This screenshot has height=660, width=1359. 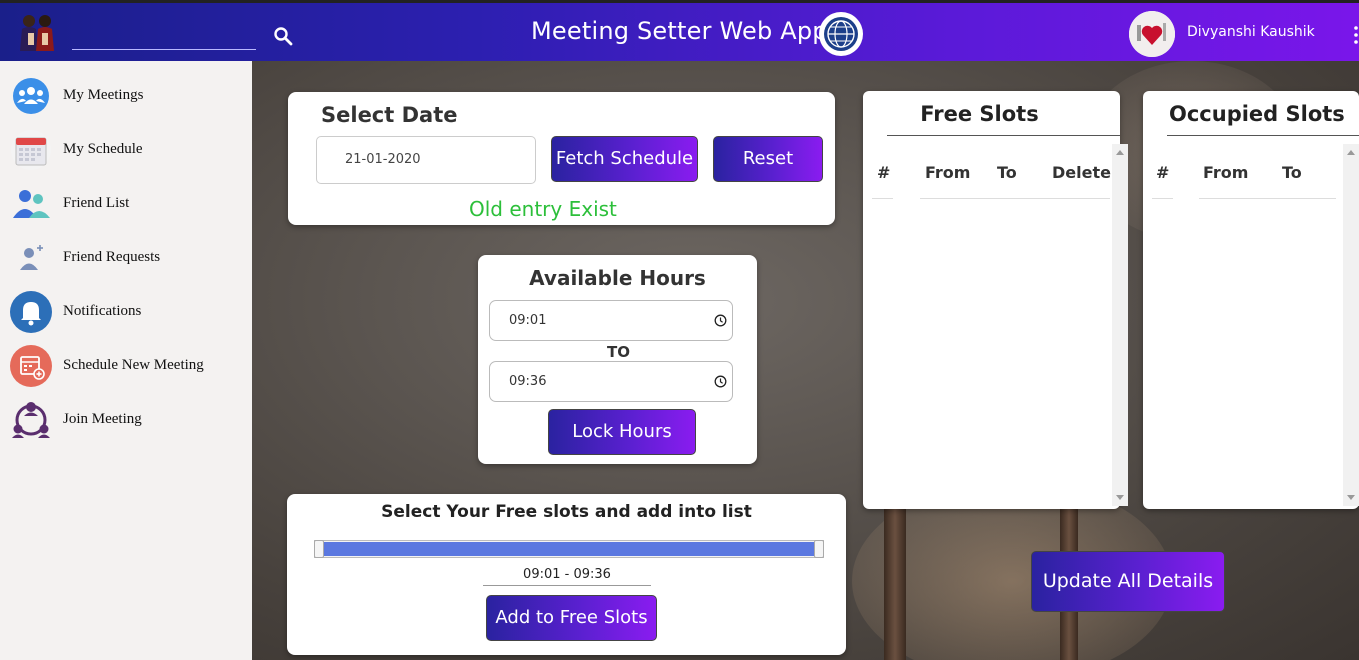 I want to click on search-input, so click(x=164, y=49).